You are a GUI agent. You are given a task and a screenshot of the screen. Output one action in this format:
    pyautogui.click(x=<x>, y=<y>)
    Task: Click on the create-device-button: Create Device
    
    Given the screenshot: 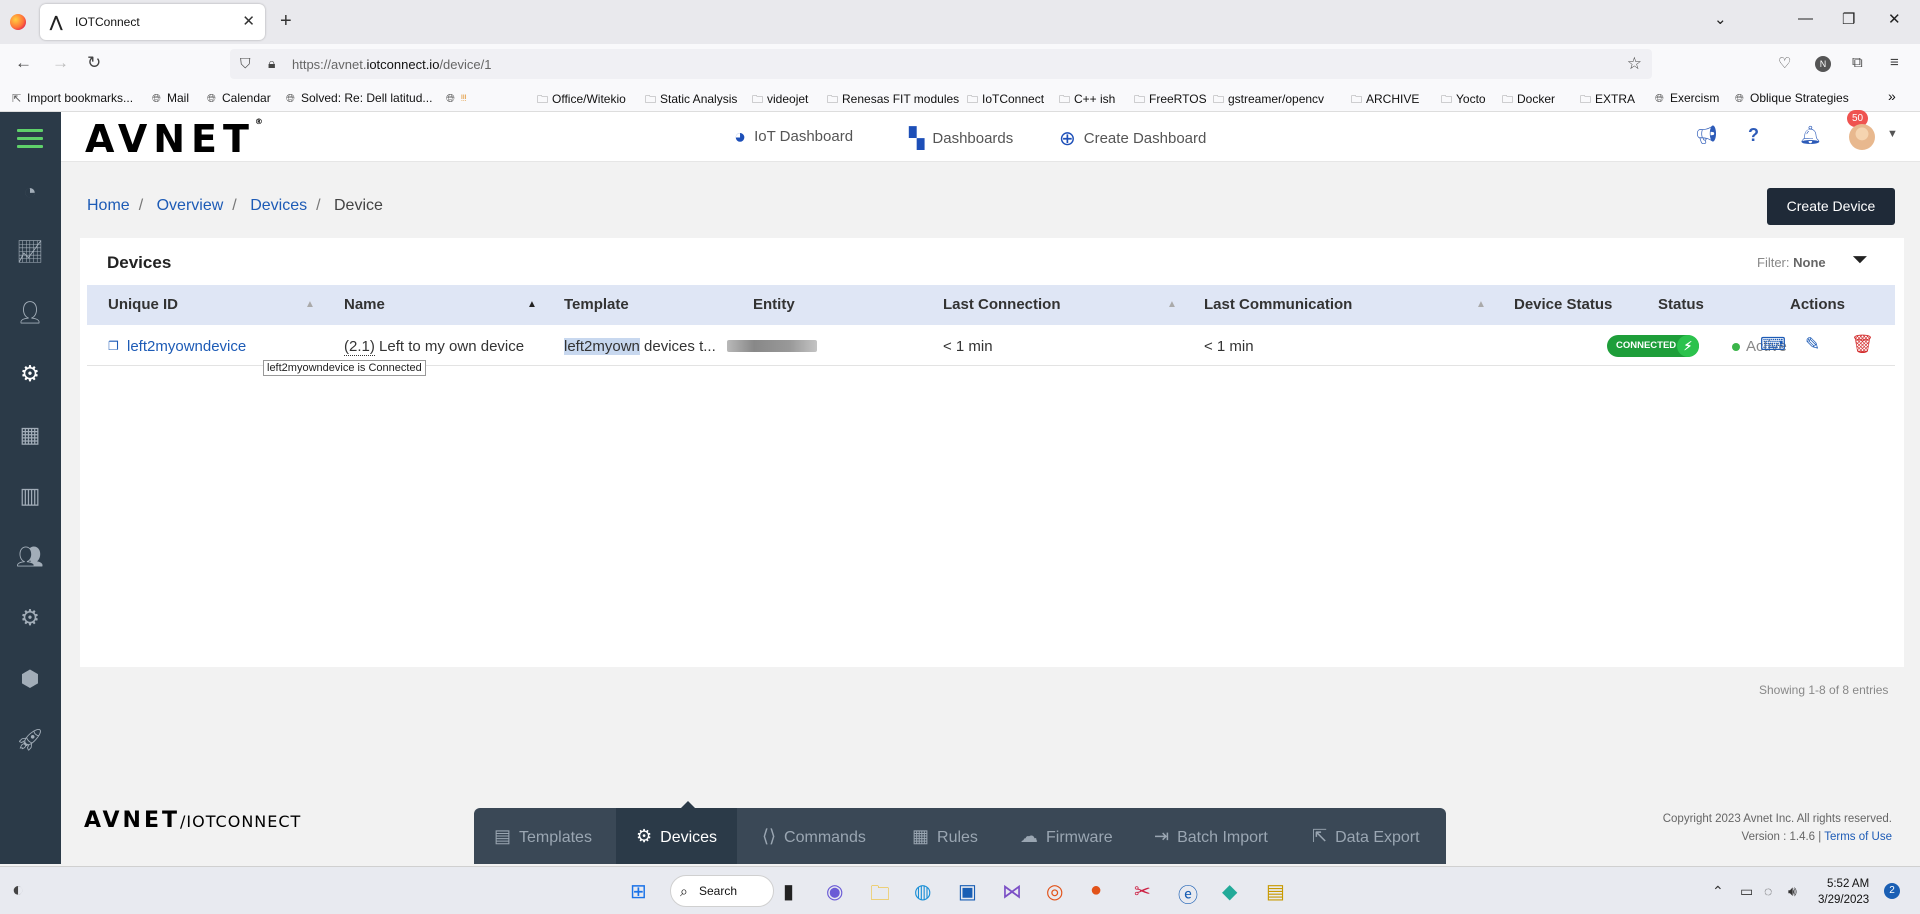 What is the action you would take?
    pyautogui.click(x=1831, y=206)
    